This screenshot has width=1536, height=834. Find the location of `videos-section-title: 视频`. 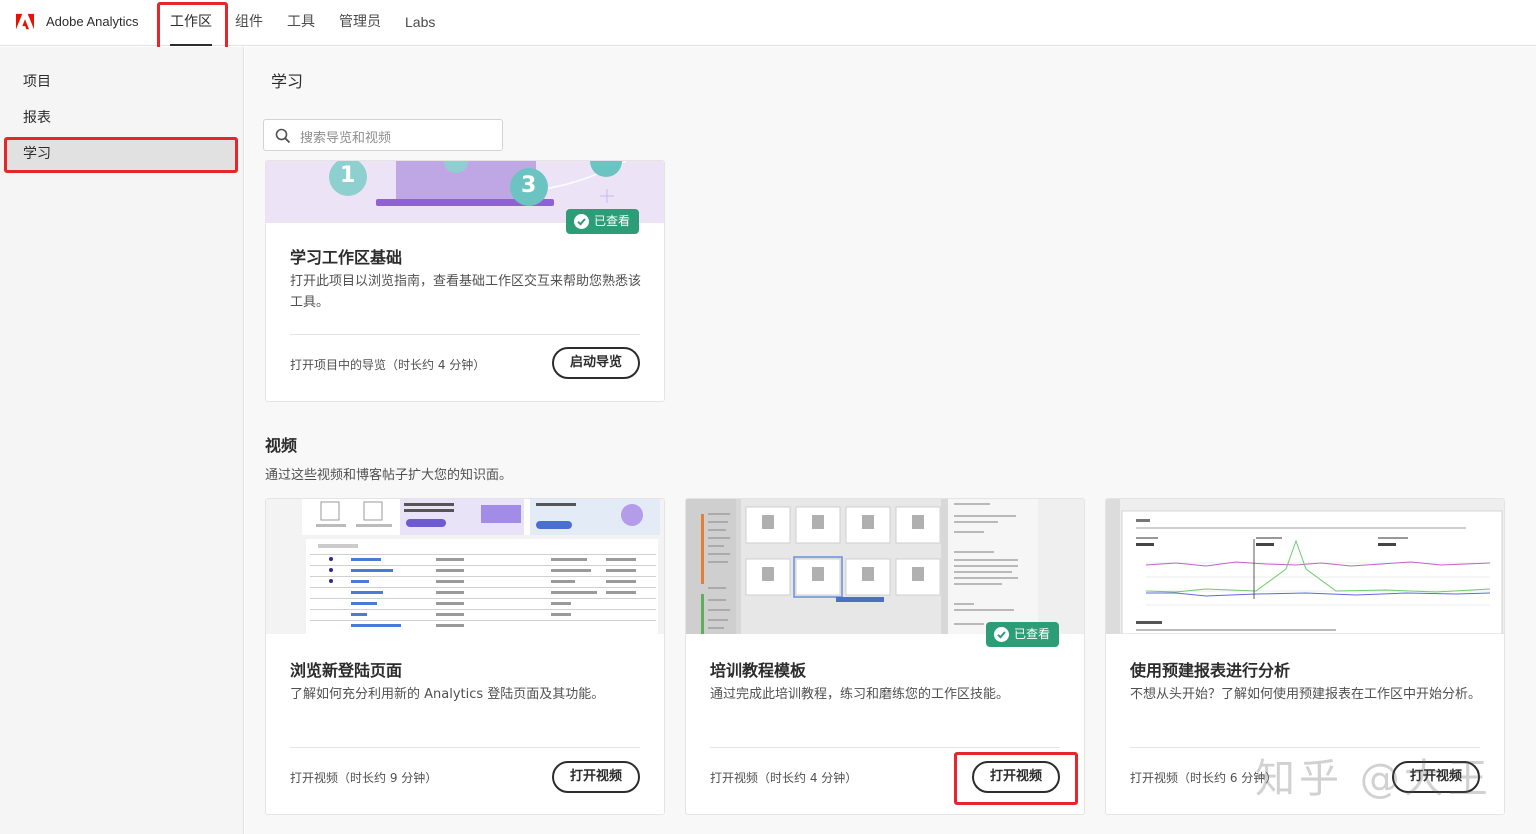

videos-section-title: 视频 is located at coordinates (281, 445).